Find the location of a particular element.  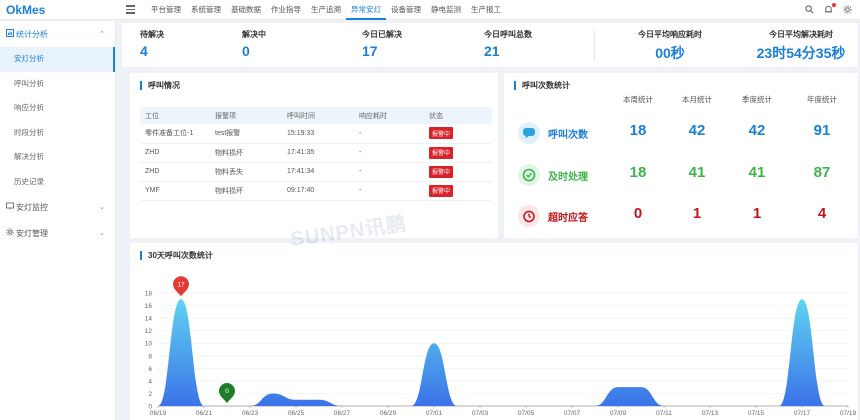

stat-resolved-today: 今日已解决 17 is located at coordinates (423, 45).